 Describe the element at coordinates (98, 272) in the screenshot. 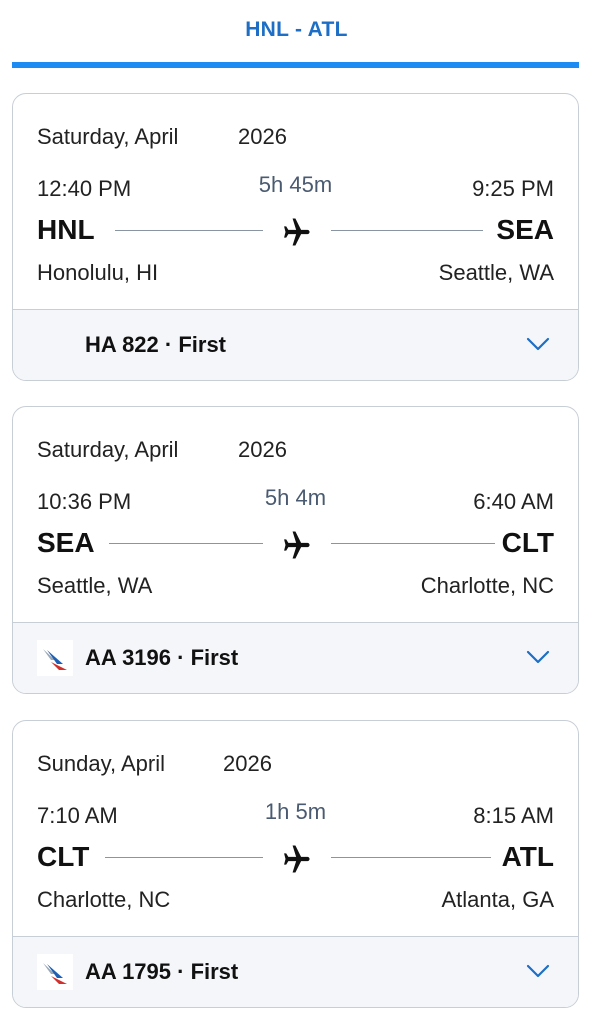

I see `departure-city: Honolulu, HI` at that location.